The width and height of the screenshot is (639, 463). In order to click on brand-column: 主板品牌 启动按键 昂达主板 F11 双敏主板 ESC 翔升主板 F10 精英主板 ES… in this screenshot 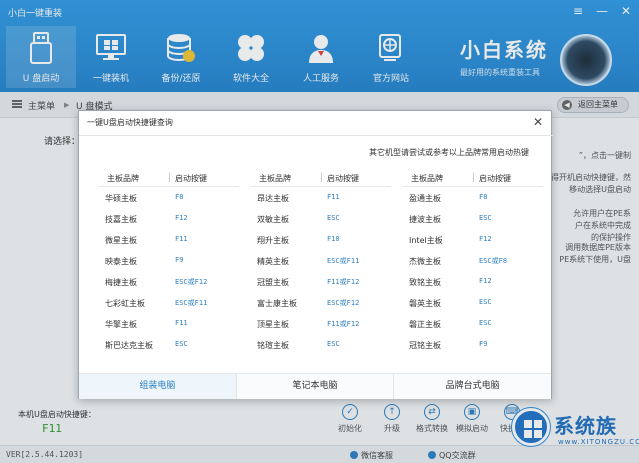, I will do `click(321, 261)`.